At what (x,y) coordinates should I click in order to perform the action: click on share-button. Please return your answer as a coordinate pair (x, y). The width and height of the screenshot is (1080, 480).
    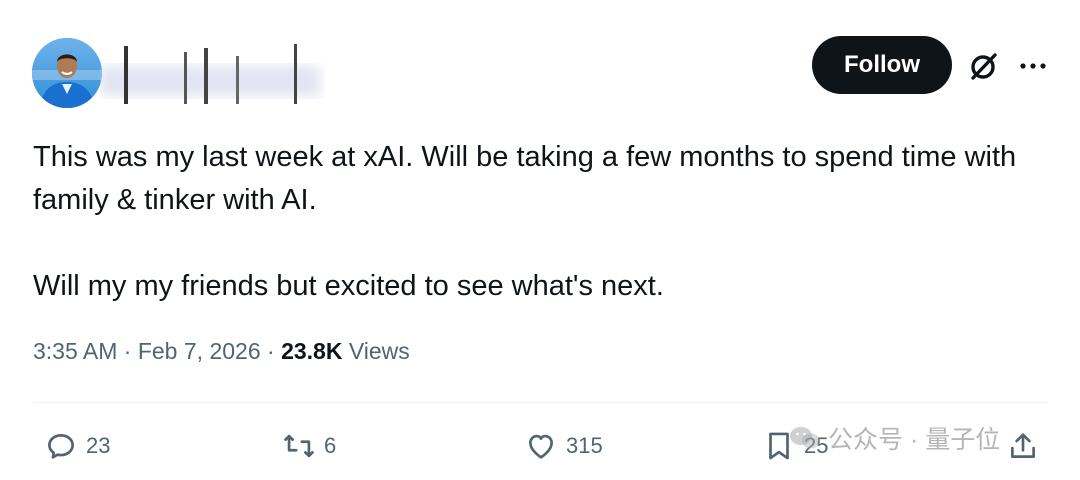
    Looking at the image, I should click on (1023, 446).